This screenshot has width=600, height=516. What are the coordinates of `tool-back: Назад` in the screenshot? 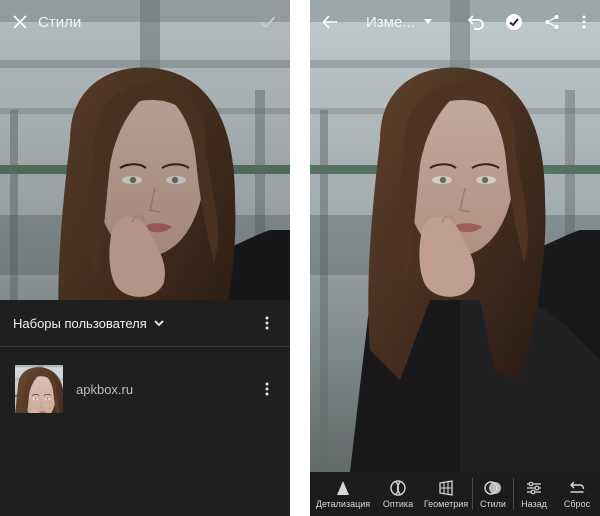 It's located at (534, 494).